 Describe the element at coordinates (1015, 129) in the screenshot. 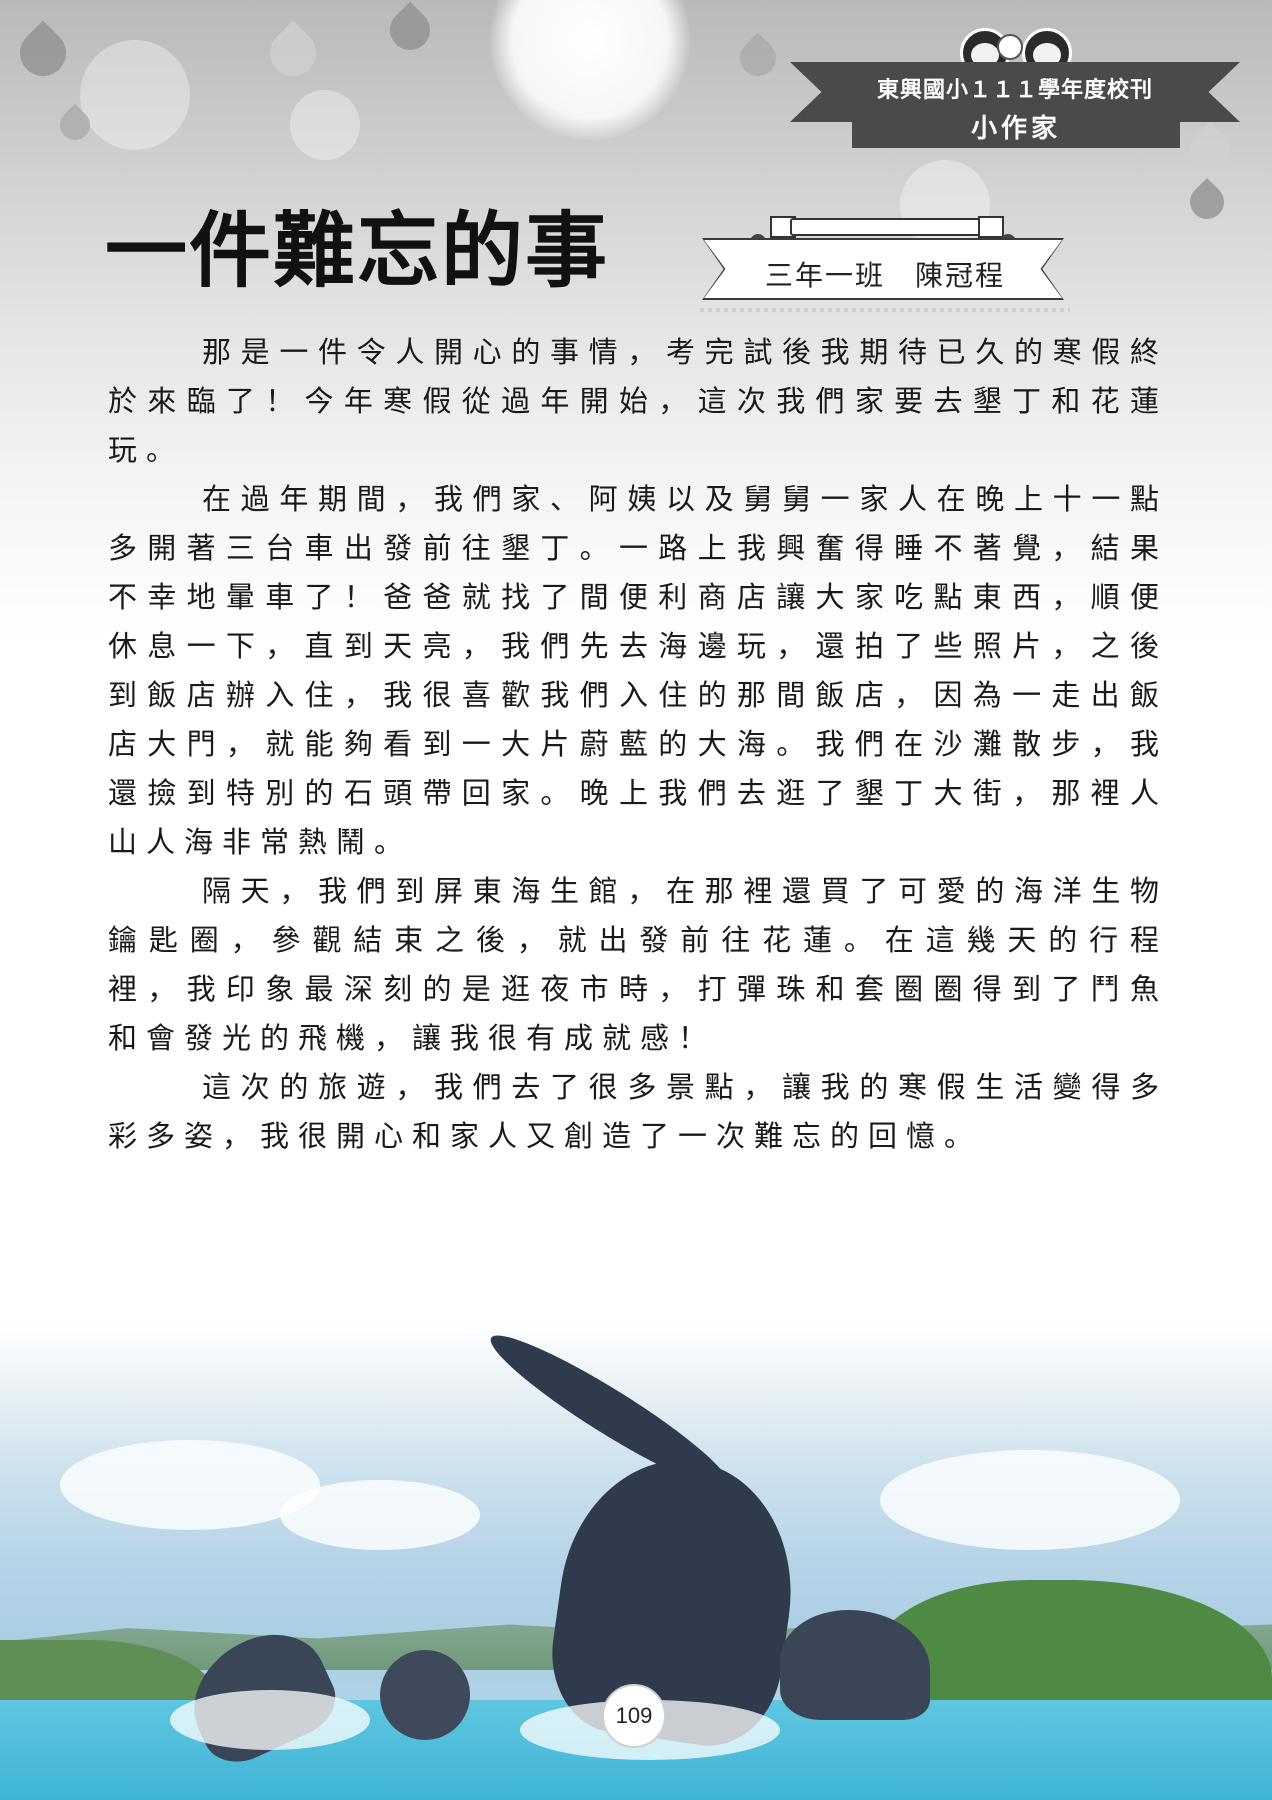

I see `masthead-subtitle: 小作家` at that location.